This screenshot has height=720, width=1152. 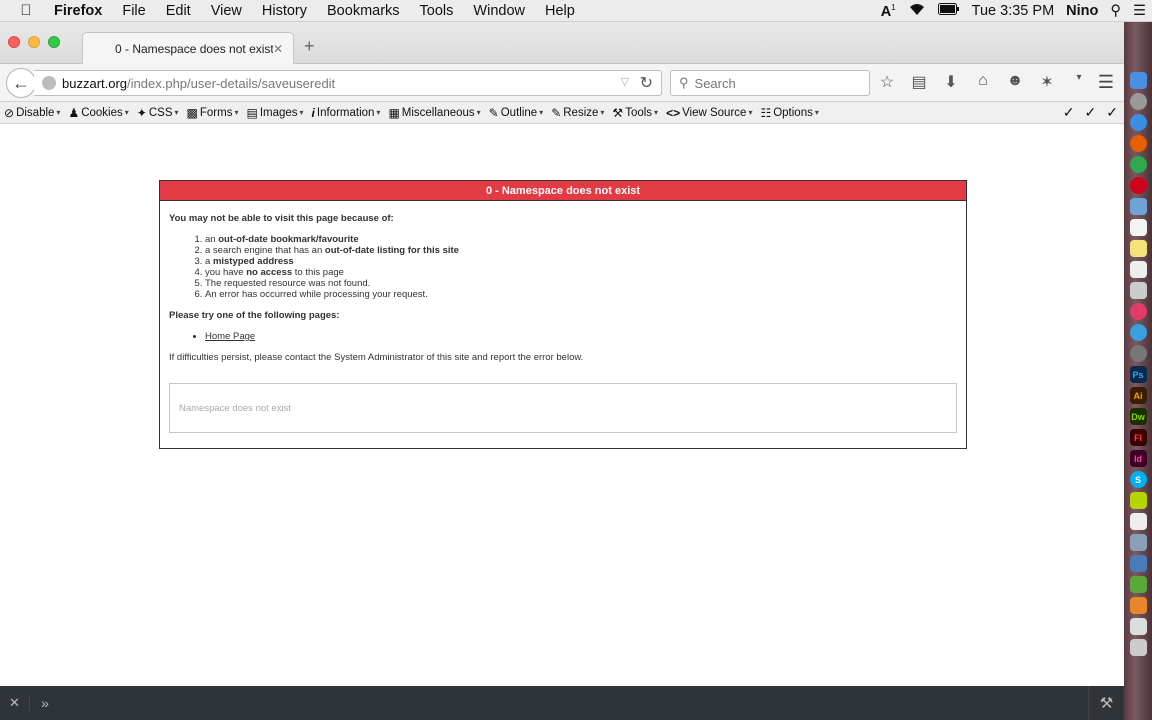 I want to click on hamburger-menu-icon: ☰, so click(x=1106, y=82).